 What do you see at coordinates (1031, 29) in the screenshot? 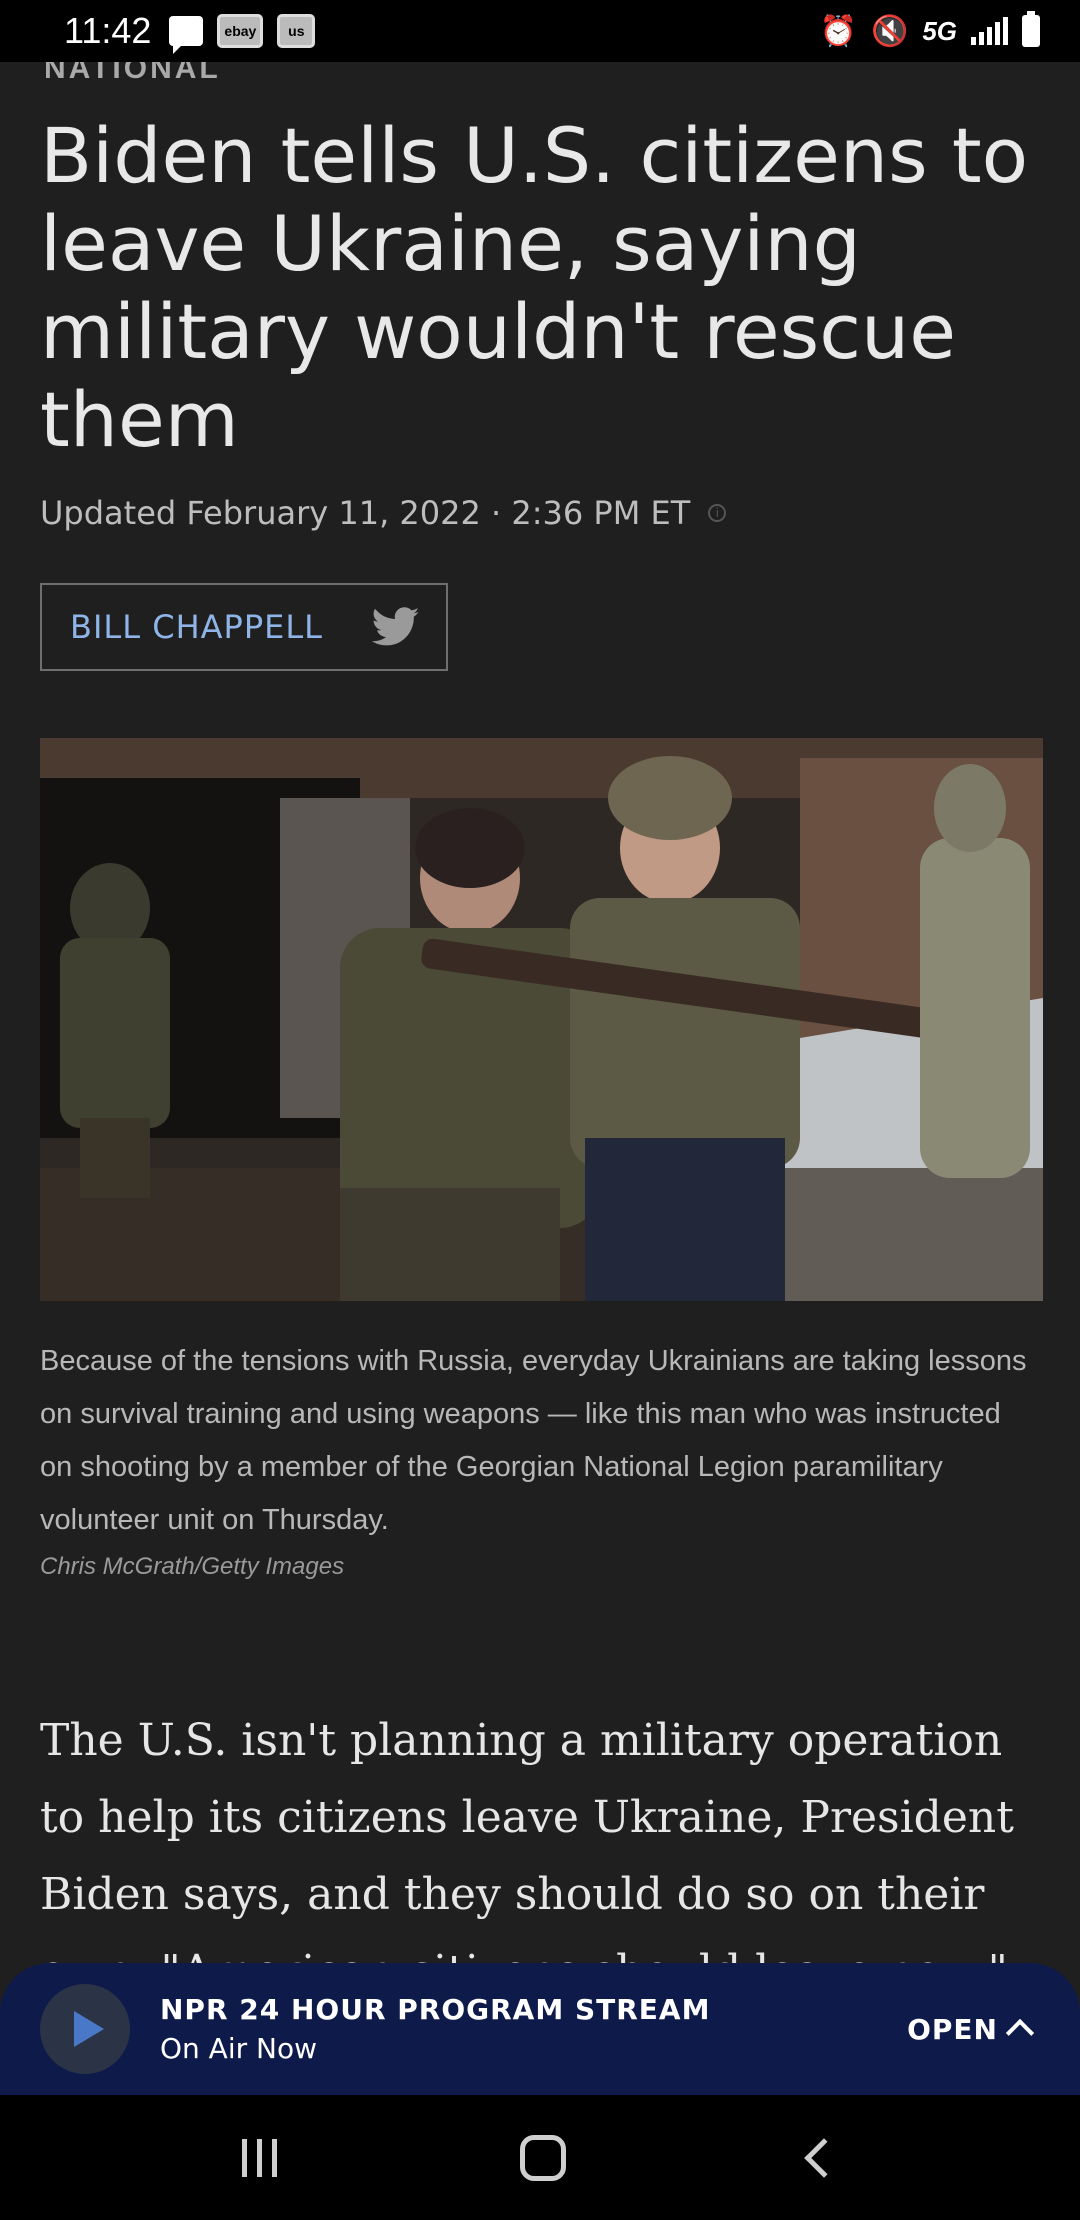
I see `battery-icon` at bounding box center [1031, 29].